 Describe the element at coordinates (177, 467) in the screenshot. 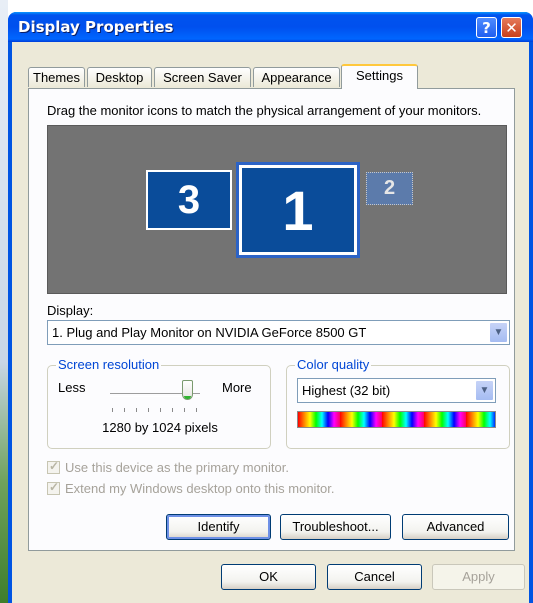

I see `primary-monitor-label: Use this device as the primary monitor.` at that location.